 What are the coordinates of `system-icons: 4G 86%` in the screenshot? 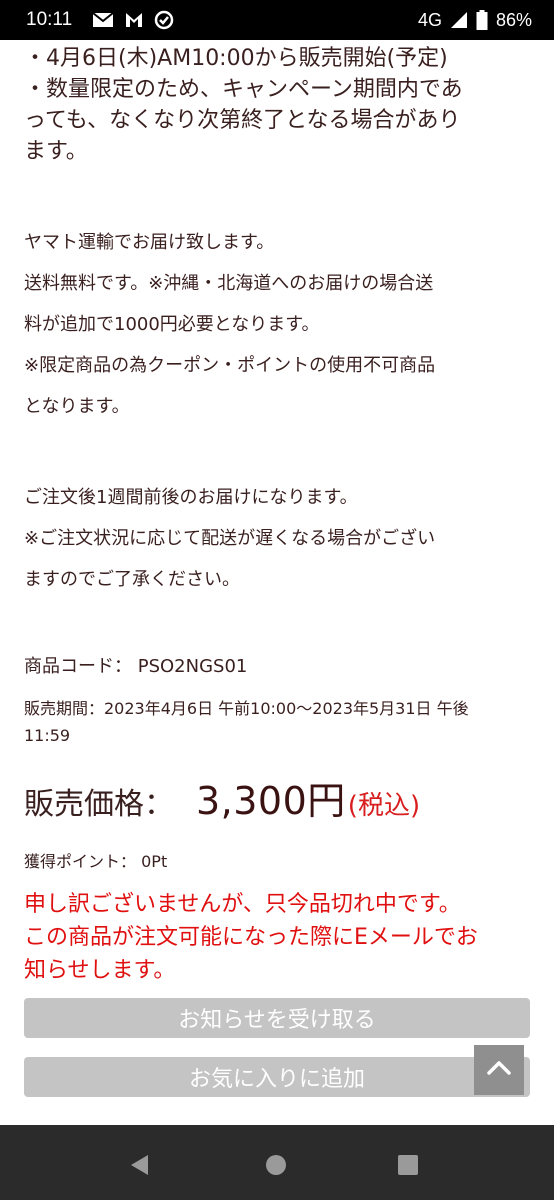 It's located at (475, 20).